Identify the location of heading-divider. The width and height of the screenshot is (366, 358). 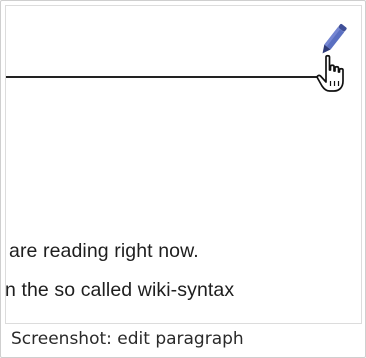
(162, 77).